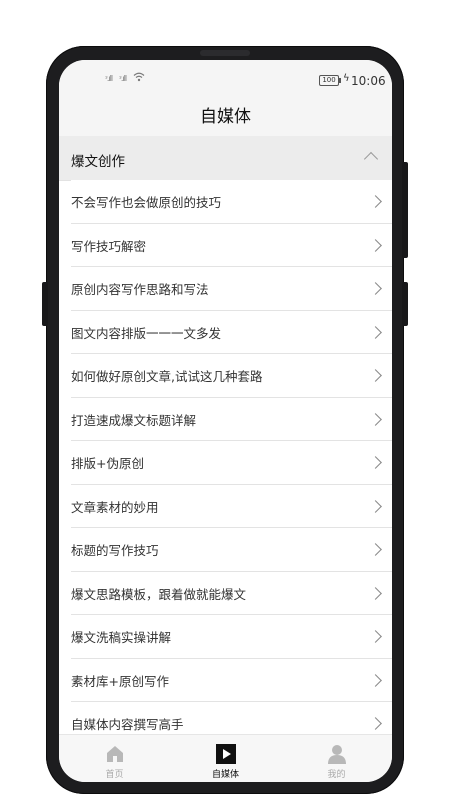 The height and width of the screenshot is (800, 450). I want to click on tab-label: 自媒体, so click(225, 775).